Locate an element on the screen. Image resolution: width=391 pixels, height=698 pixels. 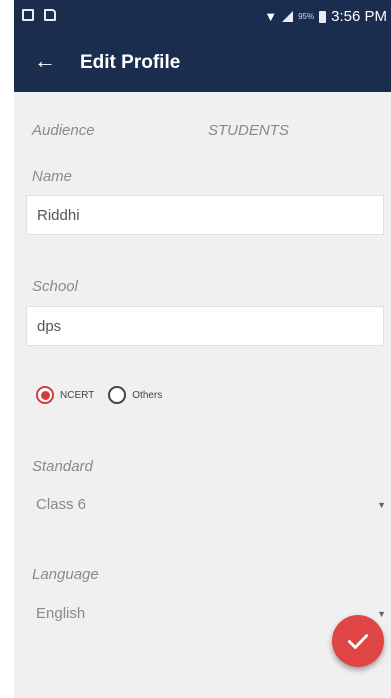
battery-icon is located at coordinates (323, 16).